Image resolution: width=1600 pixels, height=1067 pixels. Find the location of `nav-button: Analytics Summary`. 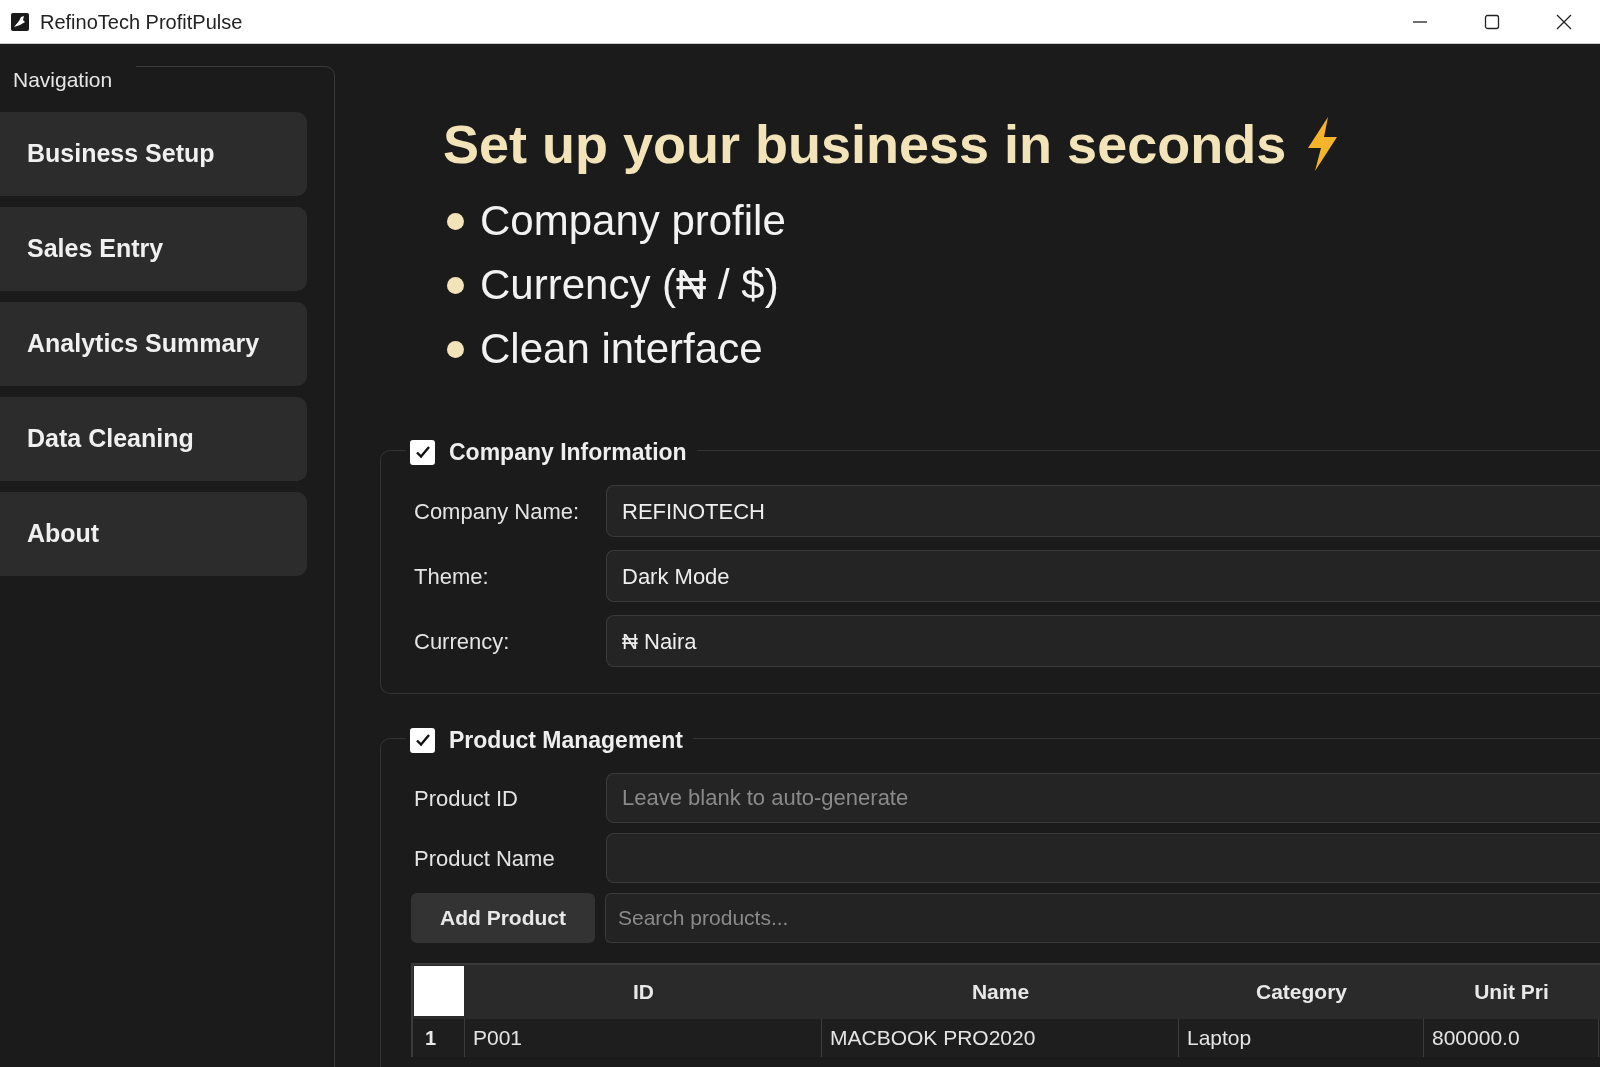

nav-button: Analytics Summary is located at coordinates (153, 343).